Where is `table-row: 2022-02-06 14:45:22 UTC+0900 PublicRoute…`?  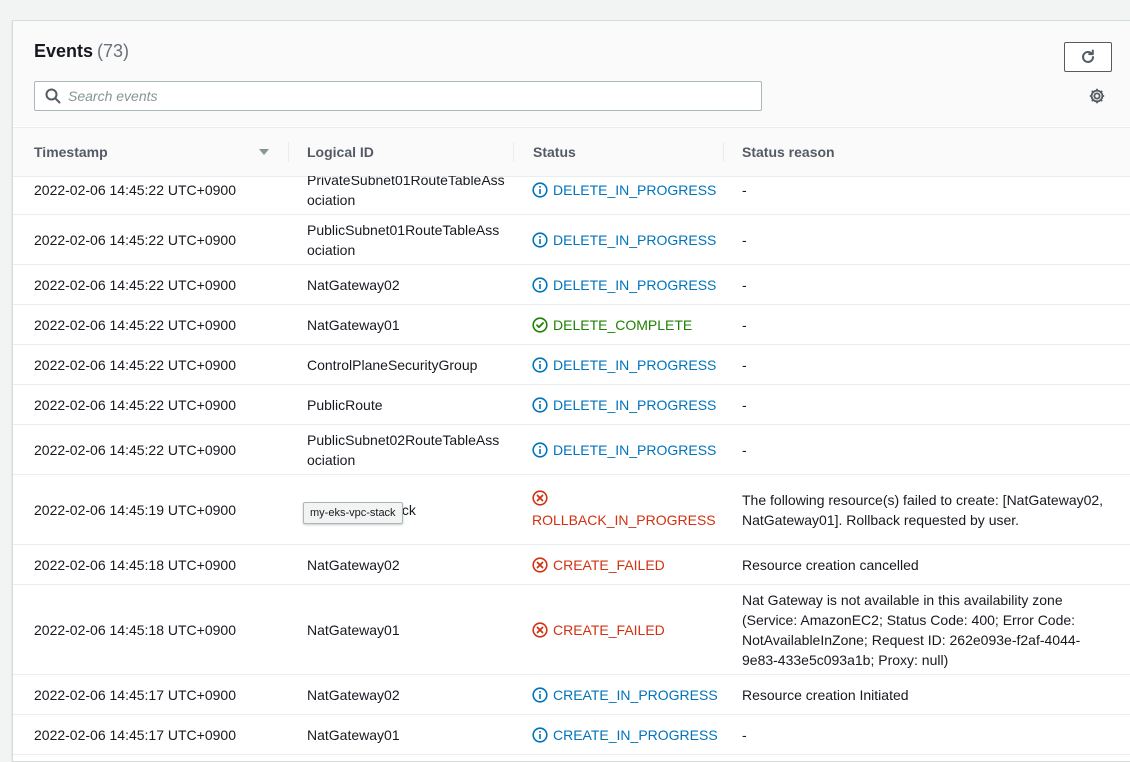 table-row: 2022-02-06 14:45:22 UTC+0900 PublicRoute… is located at coordinates (571, 405).